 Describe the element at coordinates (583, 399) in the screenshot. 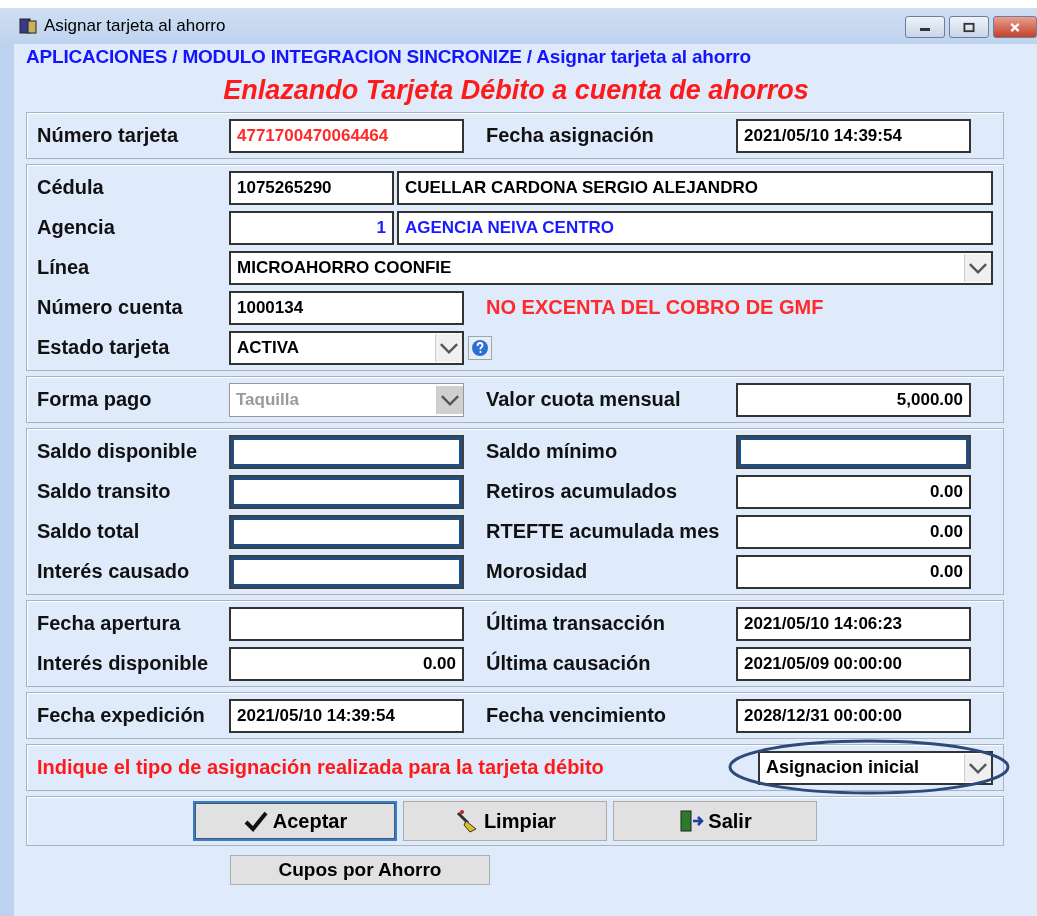

I see `field-label: Valor cuota mensual` at that location.